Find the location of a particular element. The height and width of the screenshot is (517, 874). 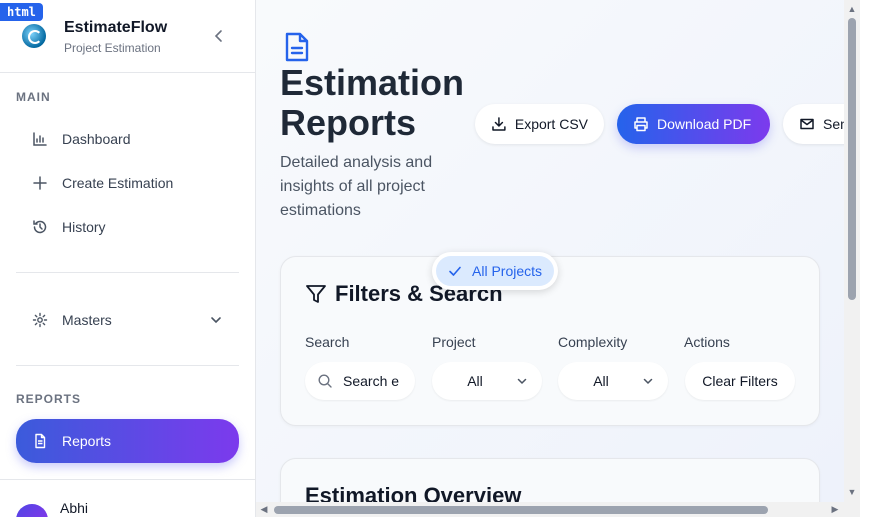

download-icon is located at coordinates (499, 124).